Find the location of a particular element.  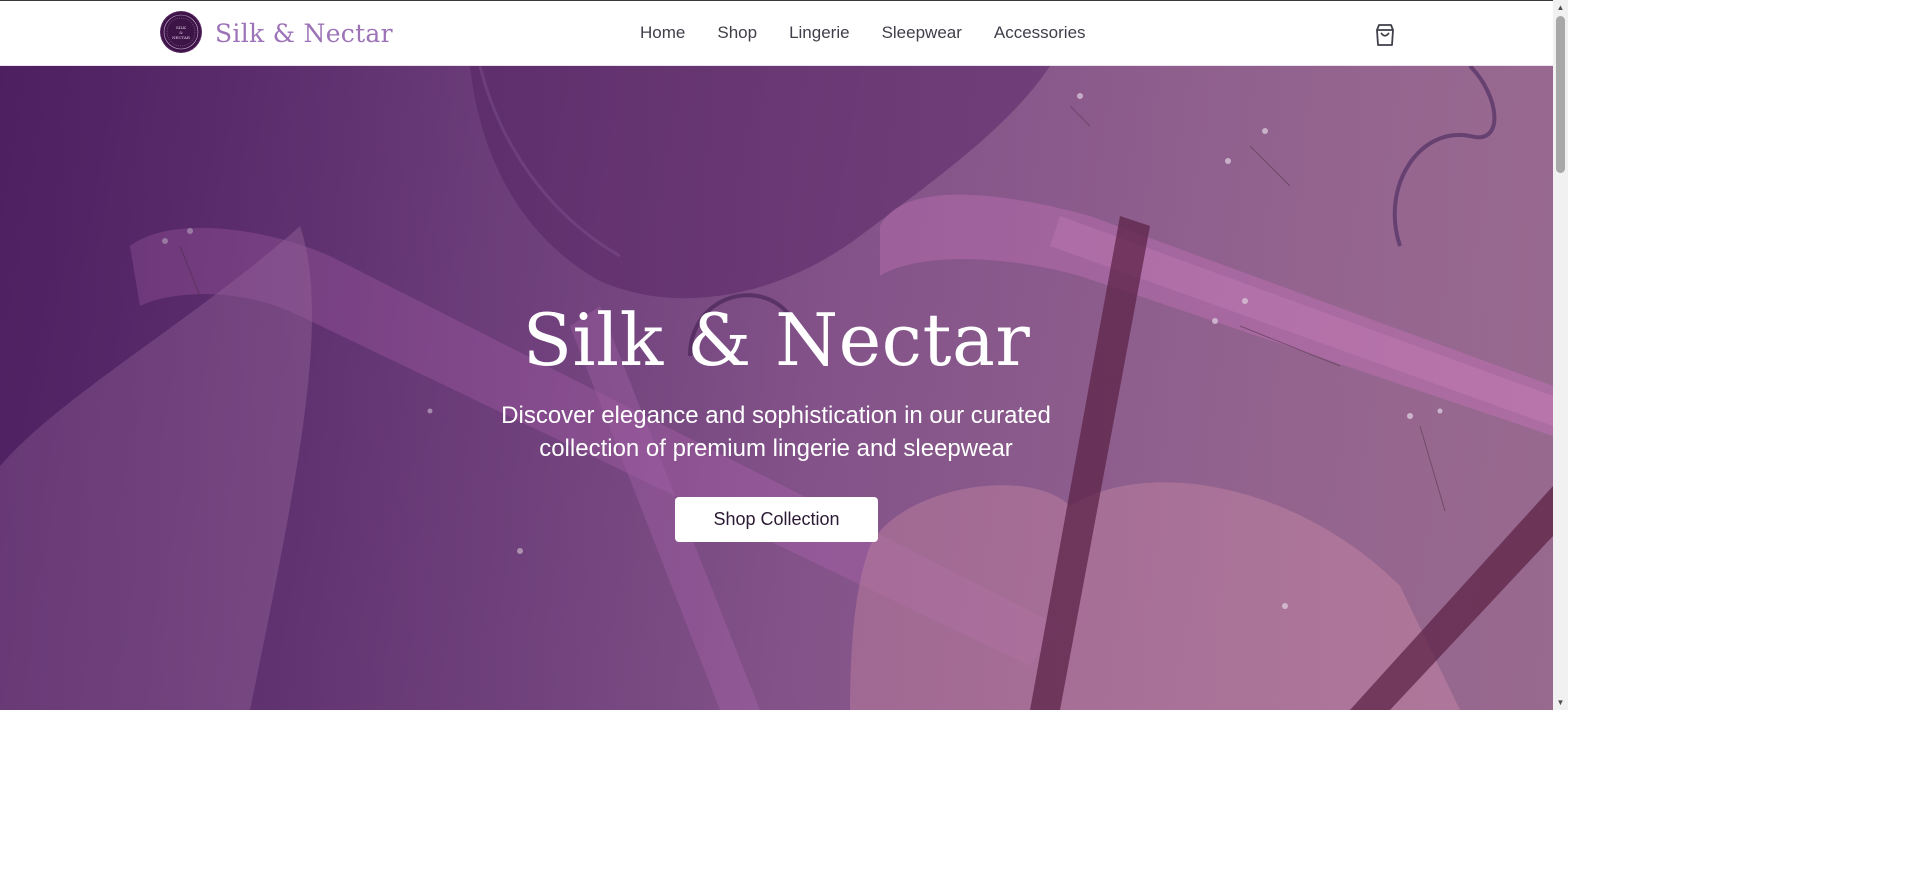

nav-home: Home is located at coordinates (662, 33).